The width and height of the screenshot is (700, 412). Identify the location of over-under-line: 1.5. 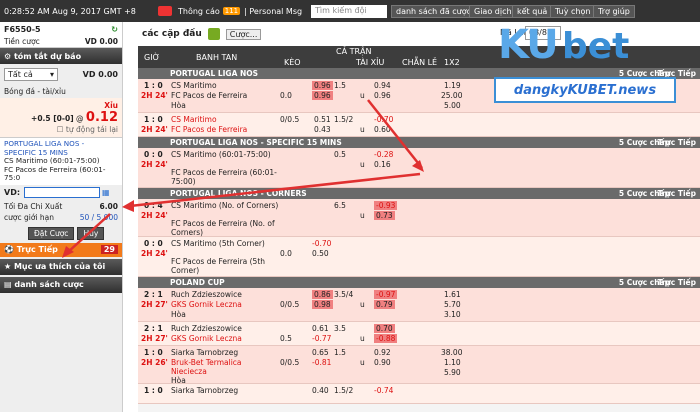
(340, 85).